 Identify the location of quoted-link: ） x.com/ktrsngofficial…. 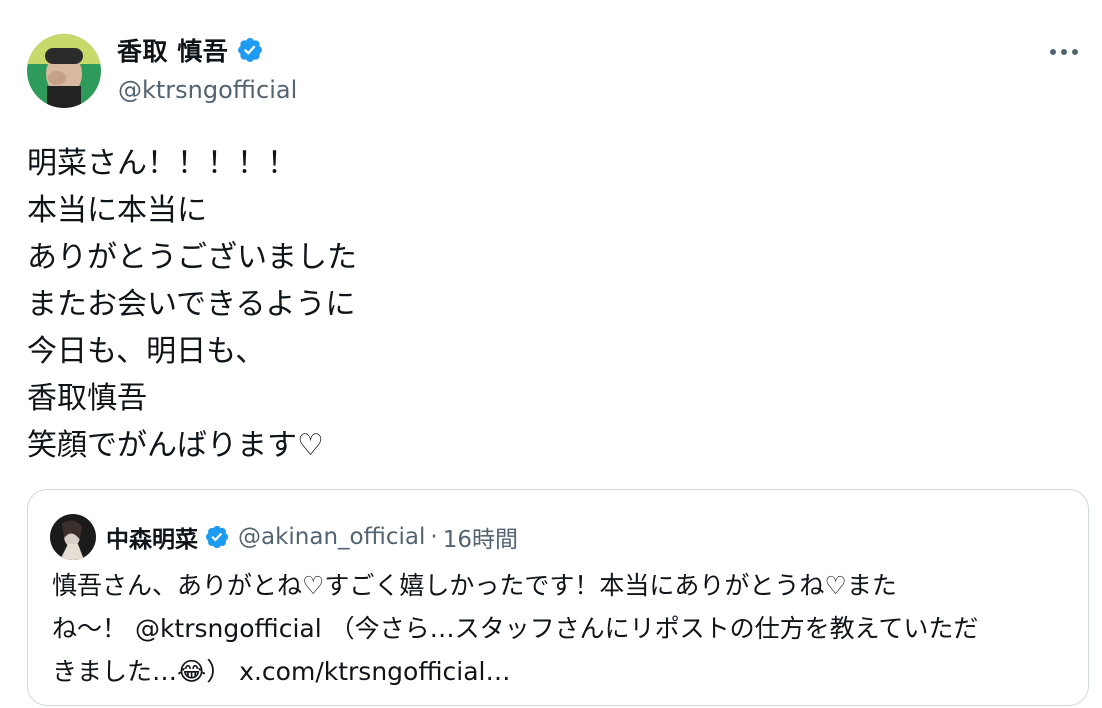
(358, 671).